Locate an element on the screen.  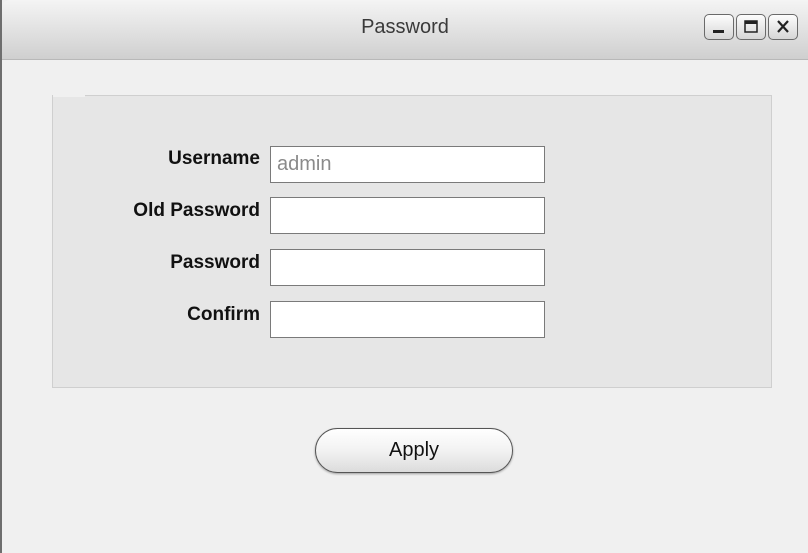
close-icon is located at coordinates (783, 26).